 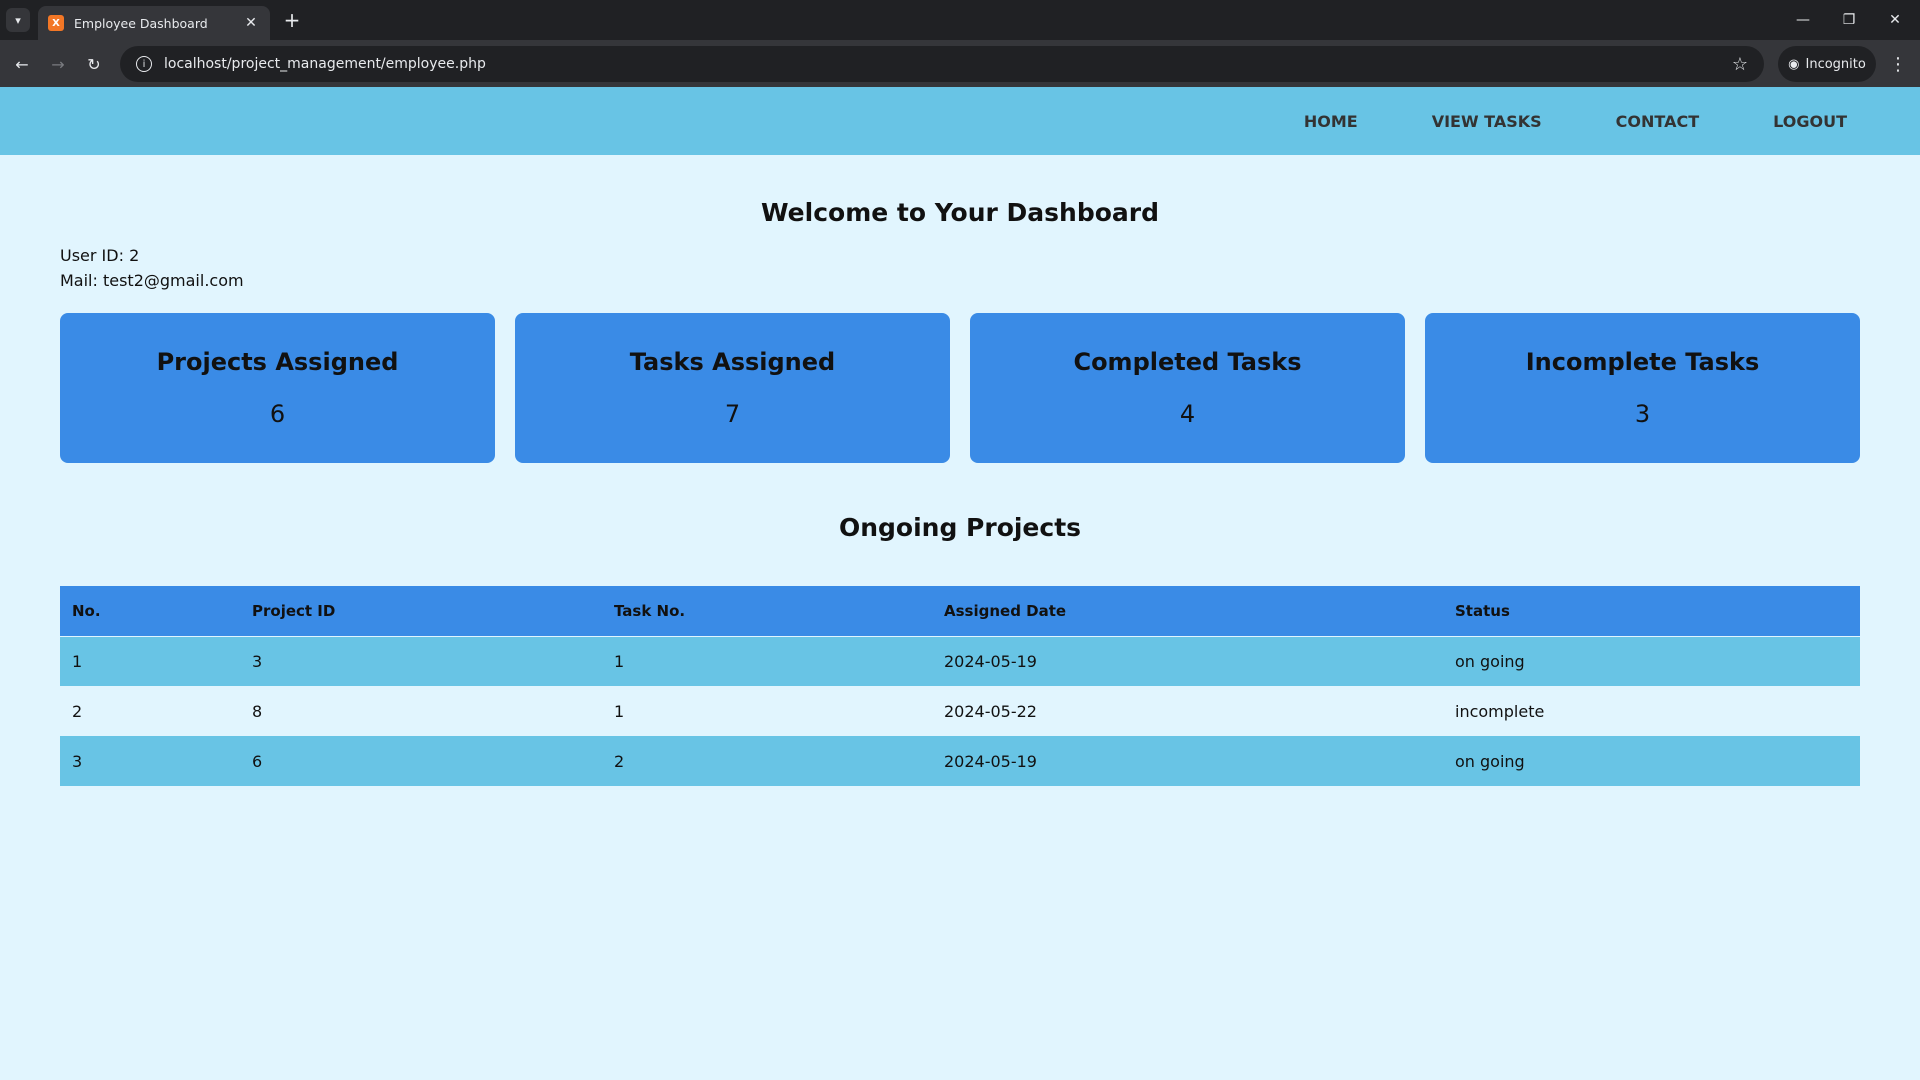 I want to click on card-title: Projects Assigned, so click(x=277, y=362).